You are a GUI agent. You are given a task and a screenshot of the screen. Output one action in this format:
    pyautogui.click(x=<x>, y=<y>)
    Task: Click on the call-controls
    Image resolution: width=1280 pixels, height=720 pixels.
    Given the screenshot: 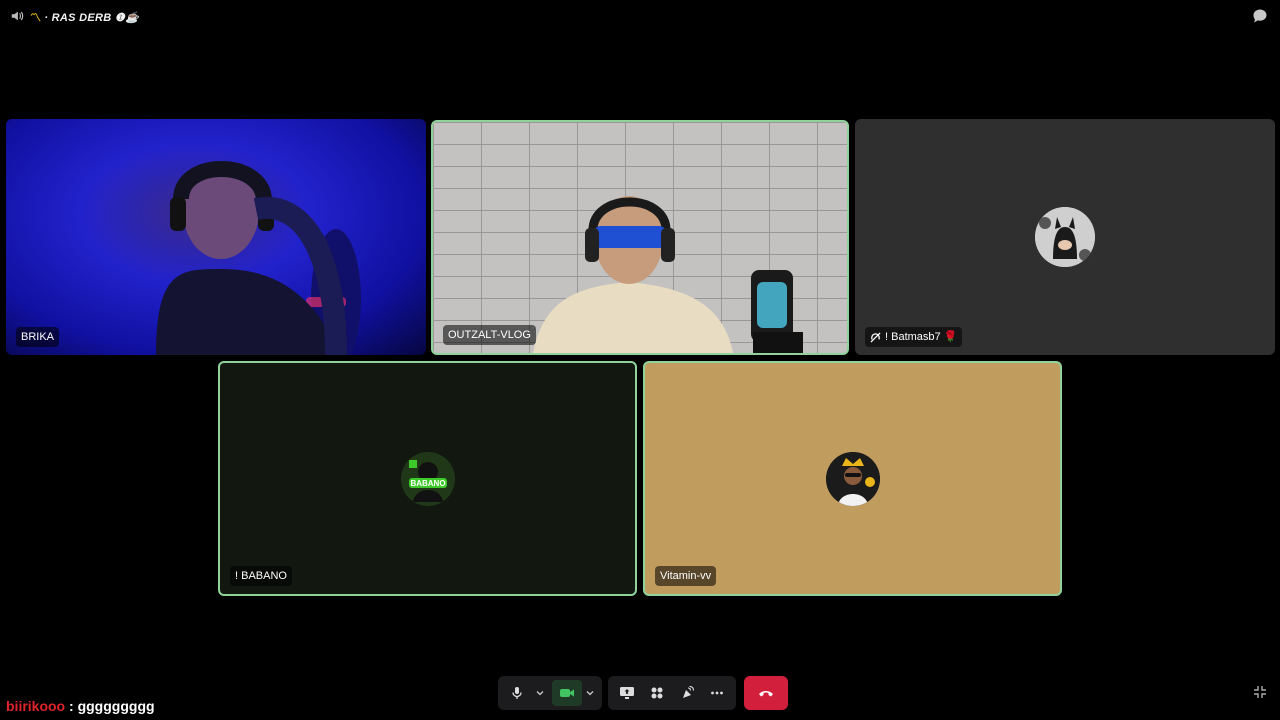 What is the action you would take?
    pyautogui.click(x=643, y=693)
    